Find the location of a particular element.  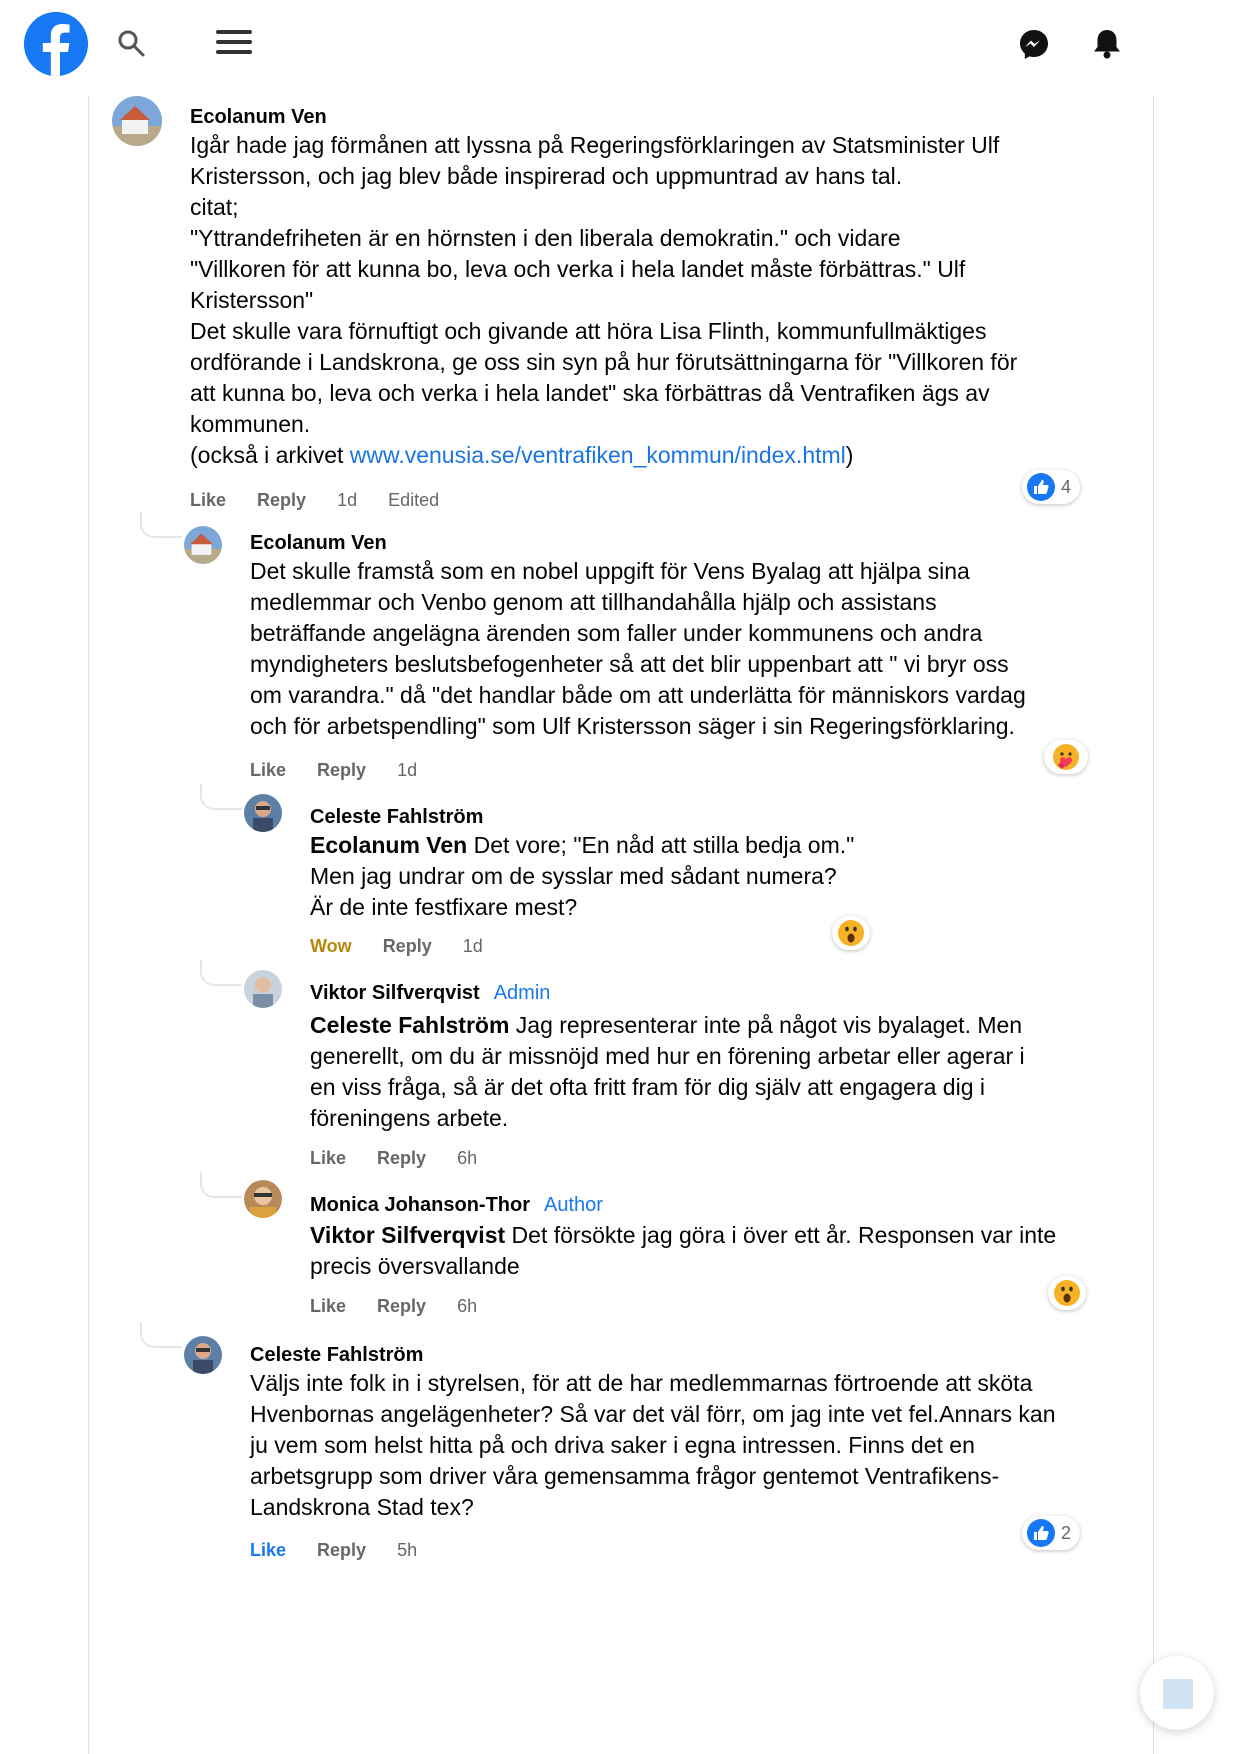

timestamp: 5h is located at coordinates (407, 1550).